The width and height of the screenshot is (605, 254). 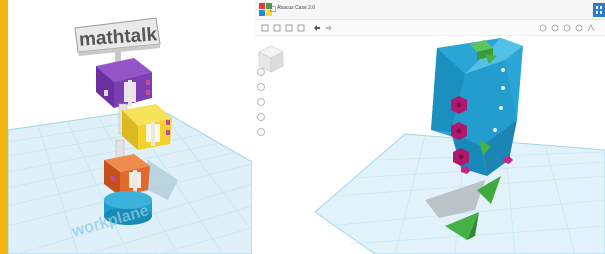 What do you see at coordinates (261, 117) in the screenshot?
I see `zoom-out-icon` at bounding box center [261, 117].